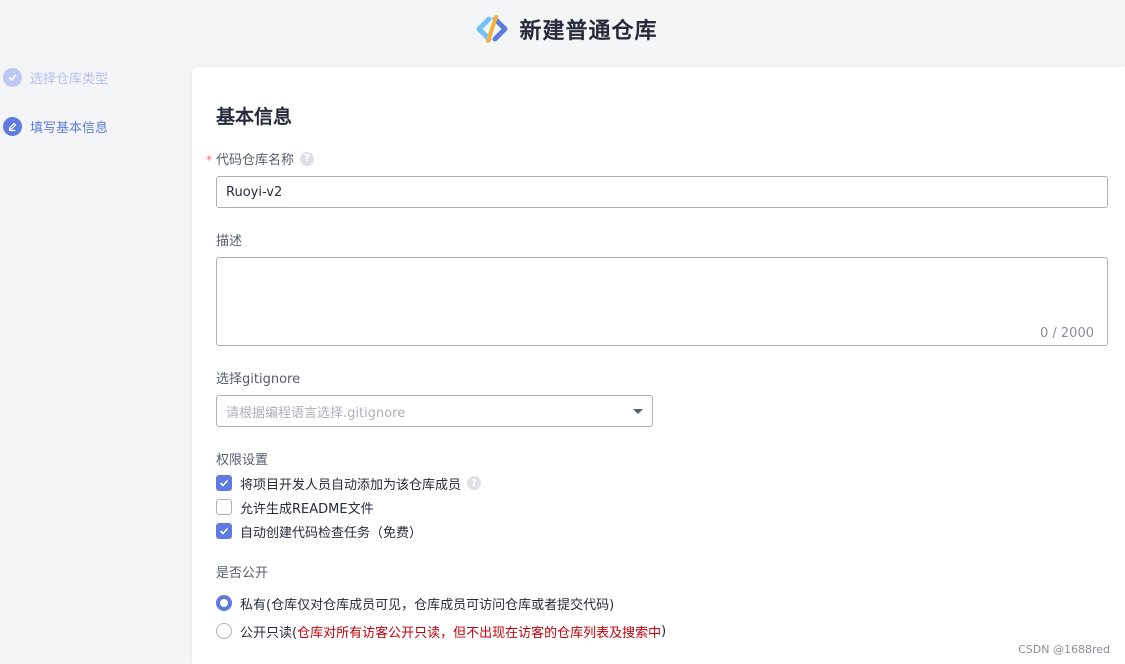  I want to click on header: 新建普通仓库, so click(562, 29).